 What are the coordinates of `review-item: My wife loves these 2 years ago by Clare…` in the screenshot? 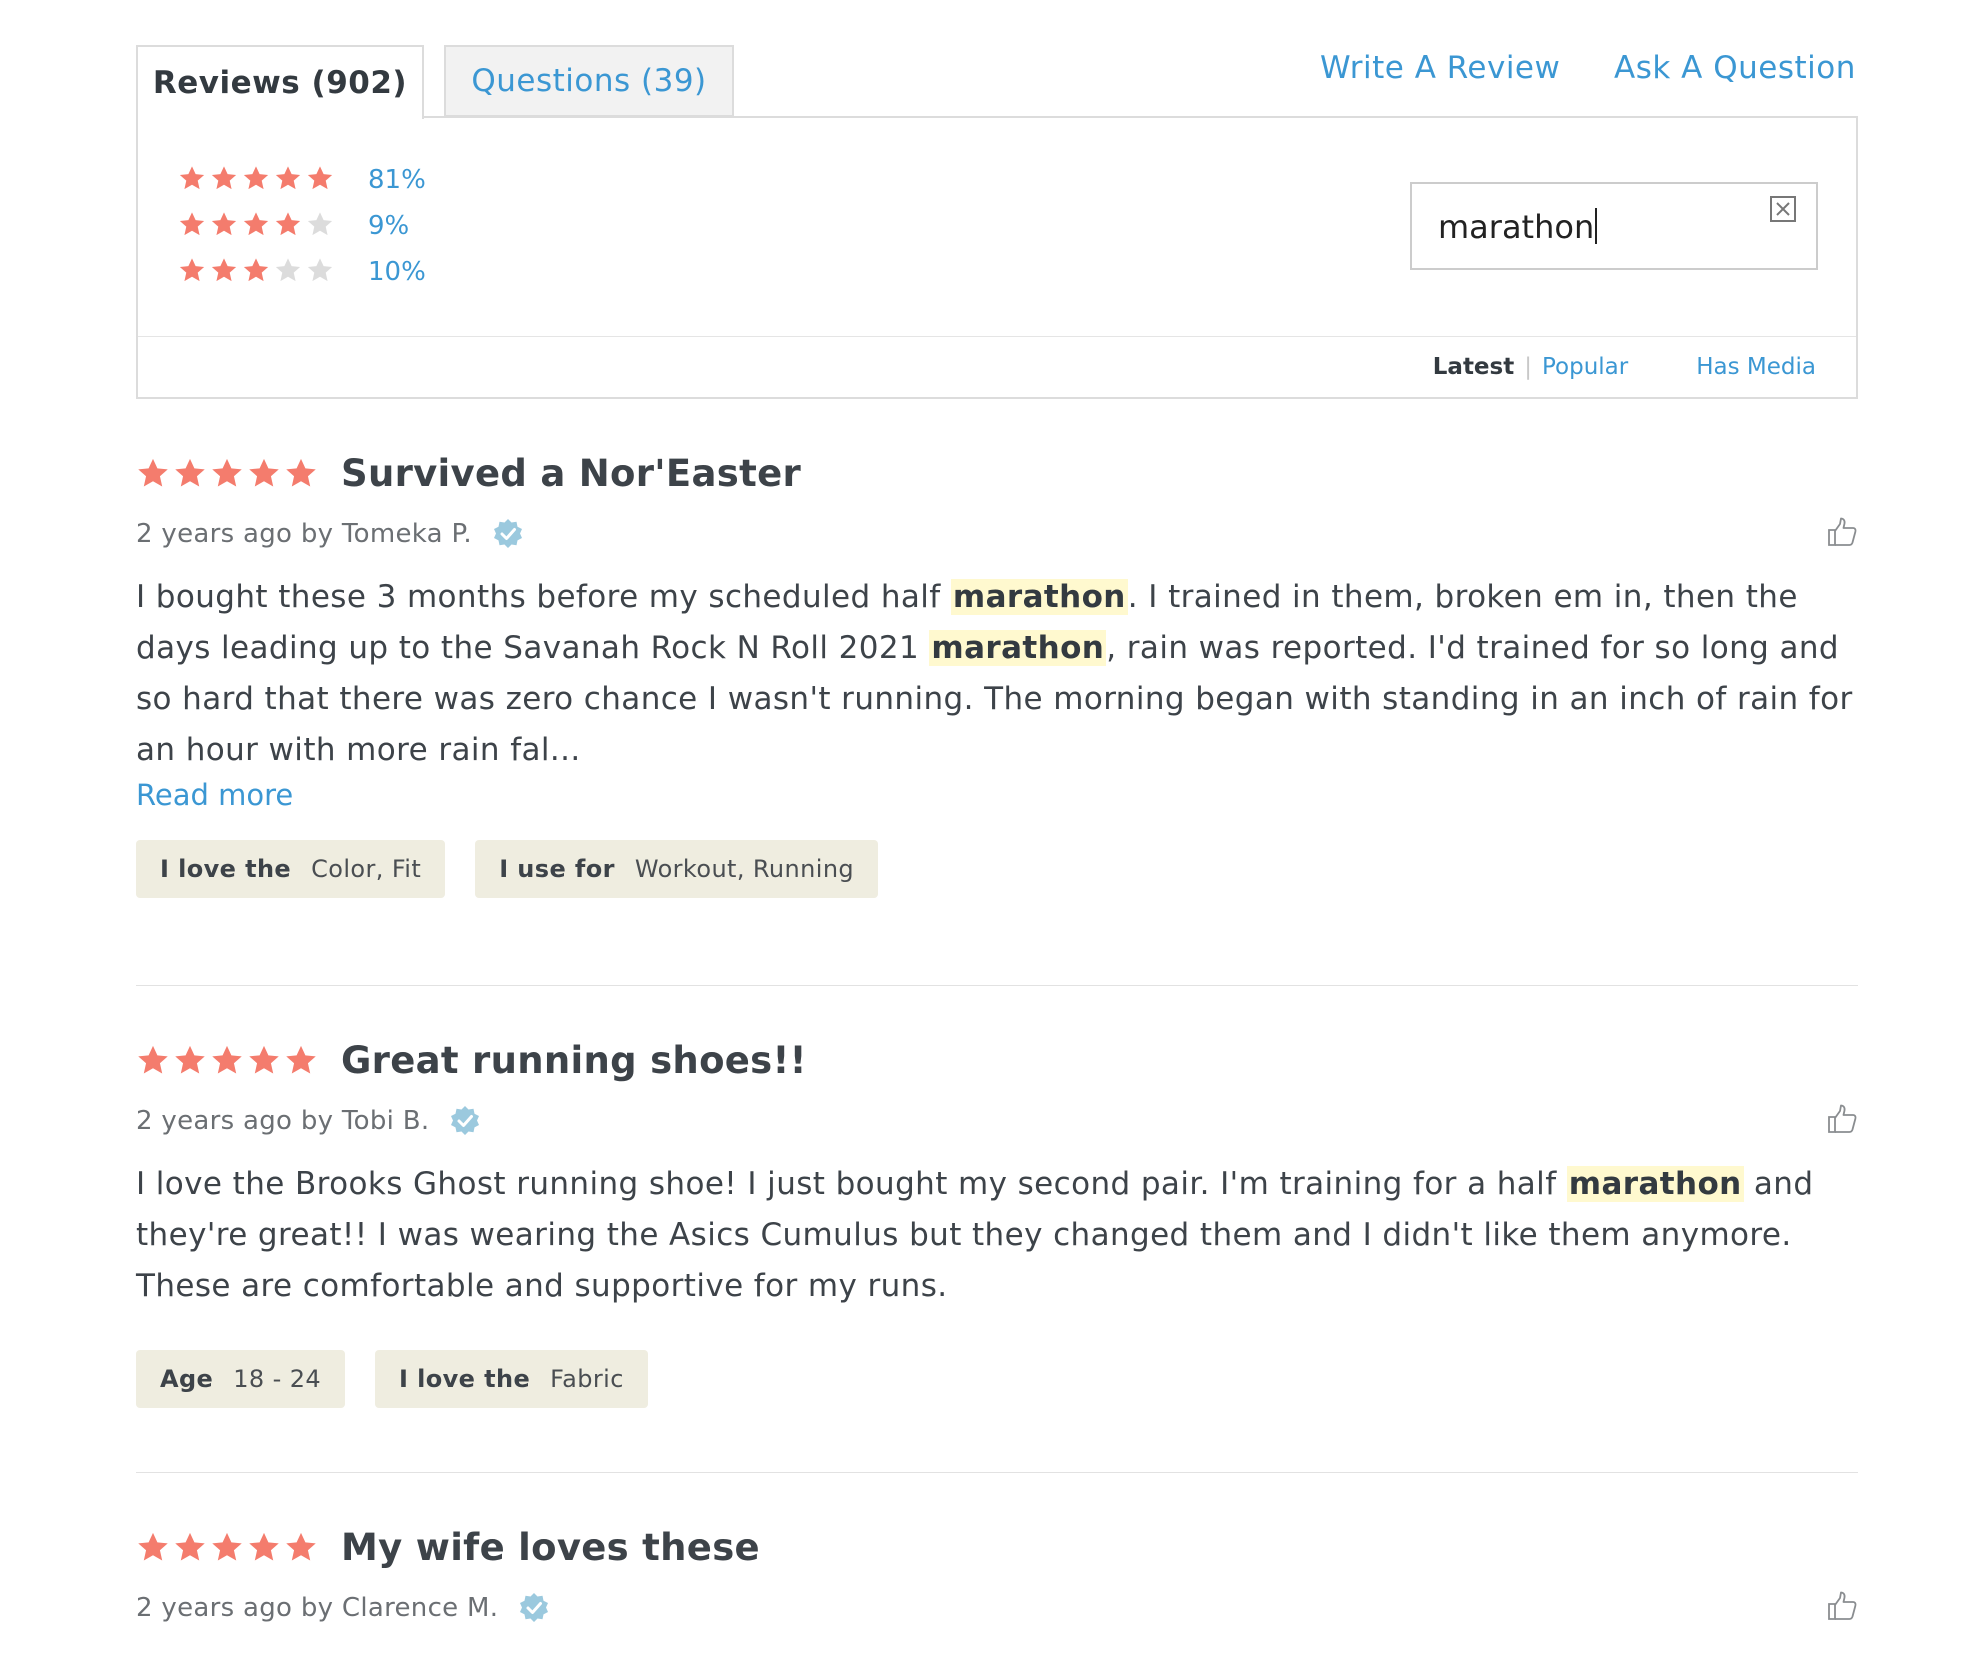 It's located at (997, 1575).